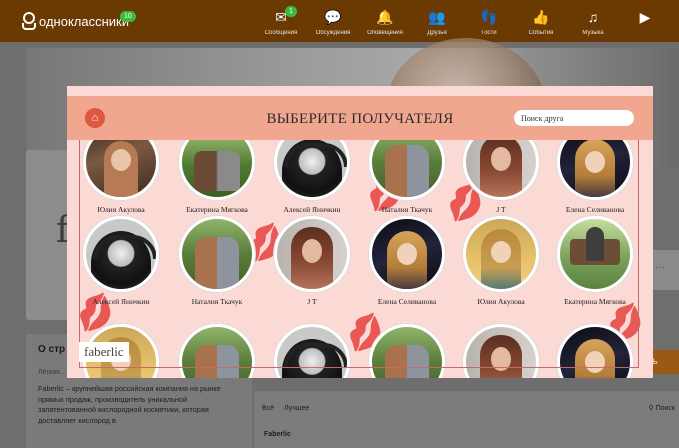  I want to click on envelope-icon: ✉, so click(281, 17).